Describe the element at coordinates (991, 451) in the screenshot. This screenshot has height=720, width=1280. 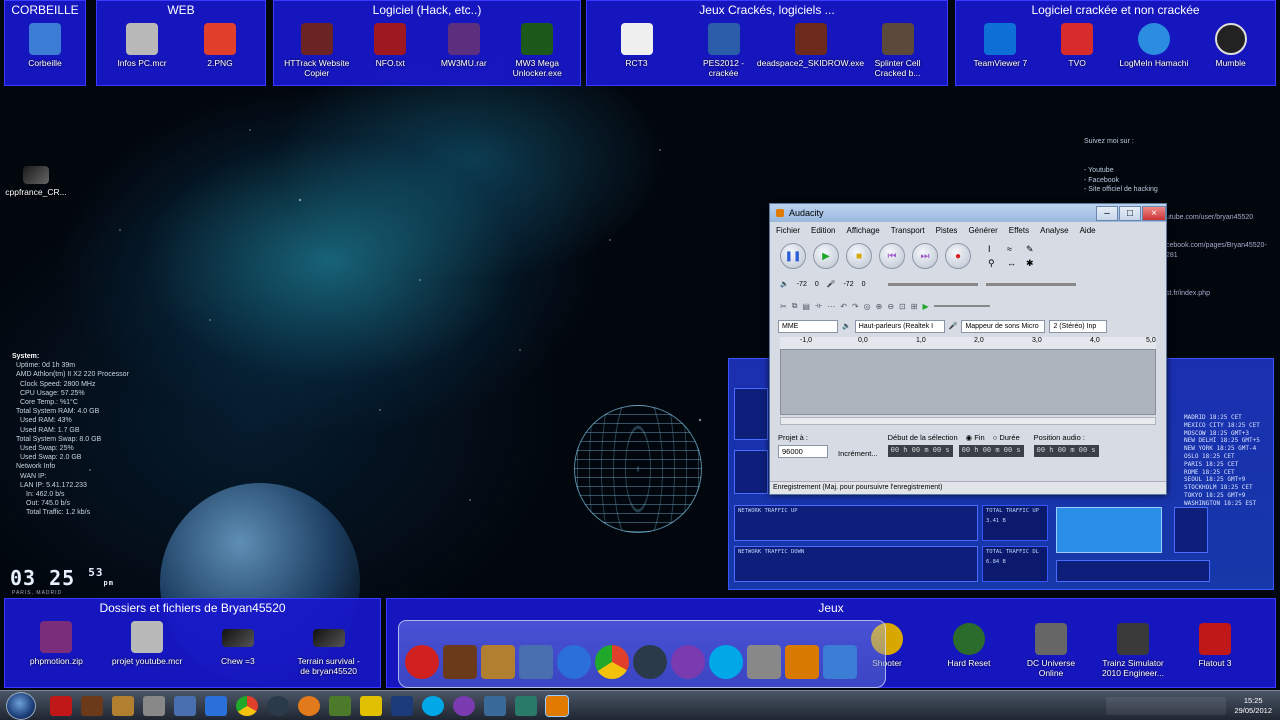
I see `selection-end-time: 00 h 00 m 00 s` at that location.